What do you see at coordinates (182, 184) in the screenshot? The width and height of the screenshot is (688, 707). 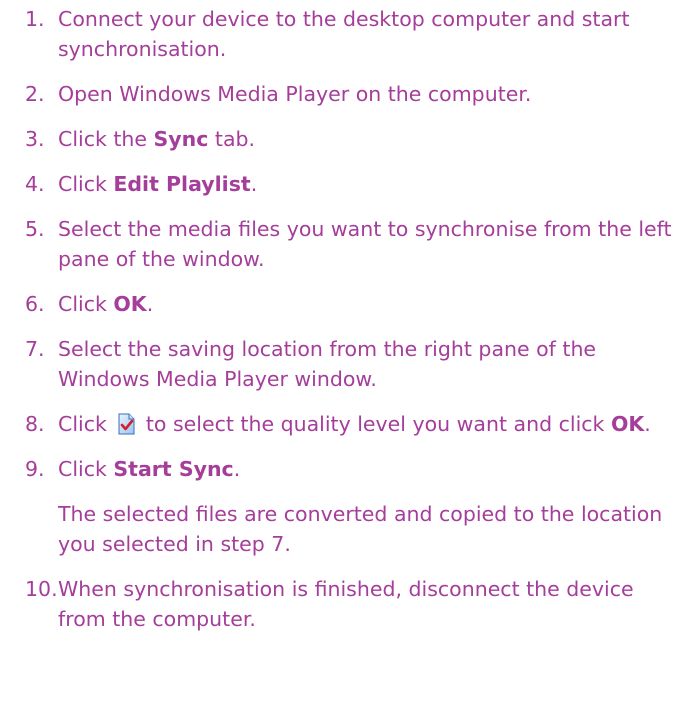 I see `ui-term: Edit Playlist` at bounding box center [182, 184].